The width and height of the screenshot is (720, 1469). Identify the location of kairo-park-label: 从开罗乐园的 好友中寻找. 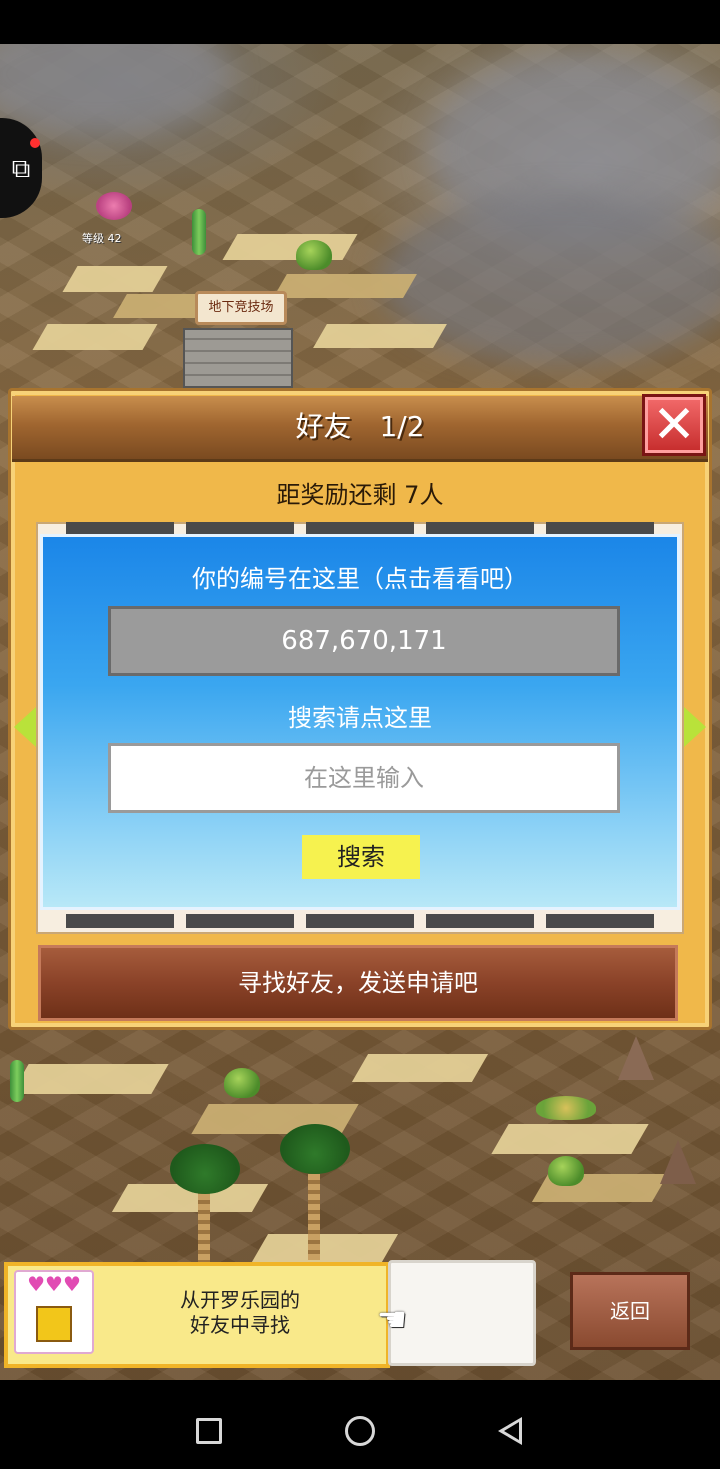
(240, 1313).